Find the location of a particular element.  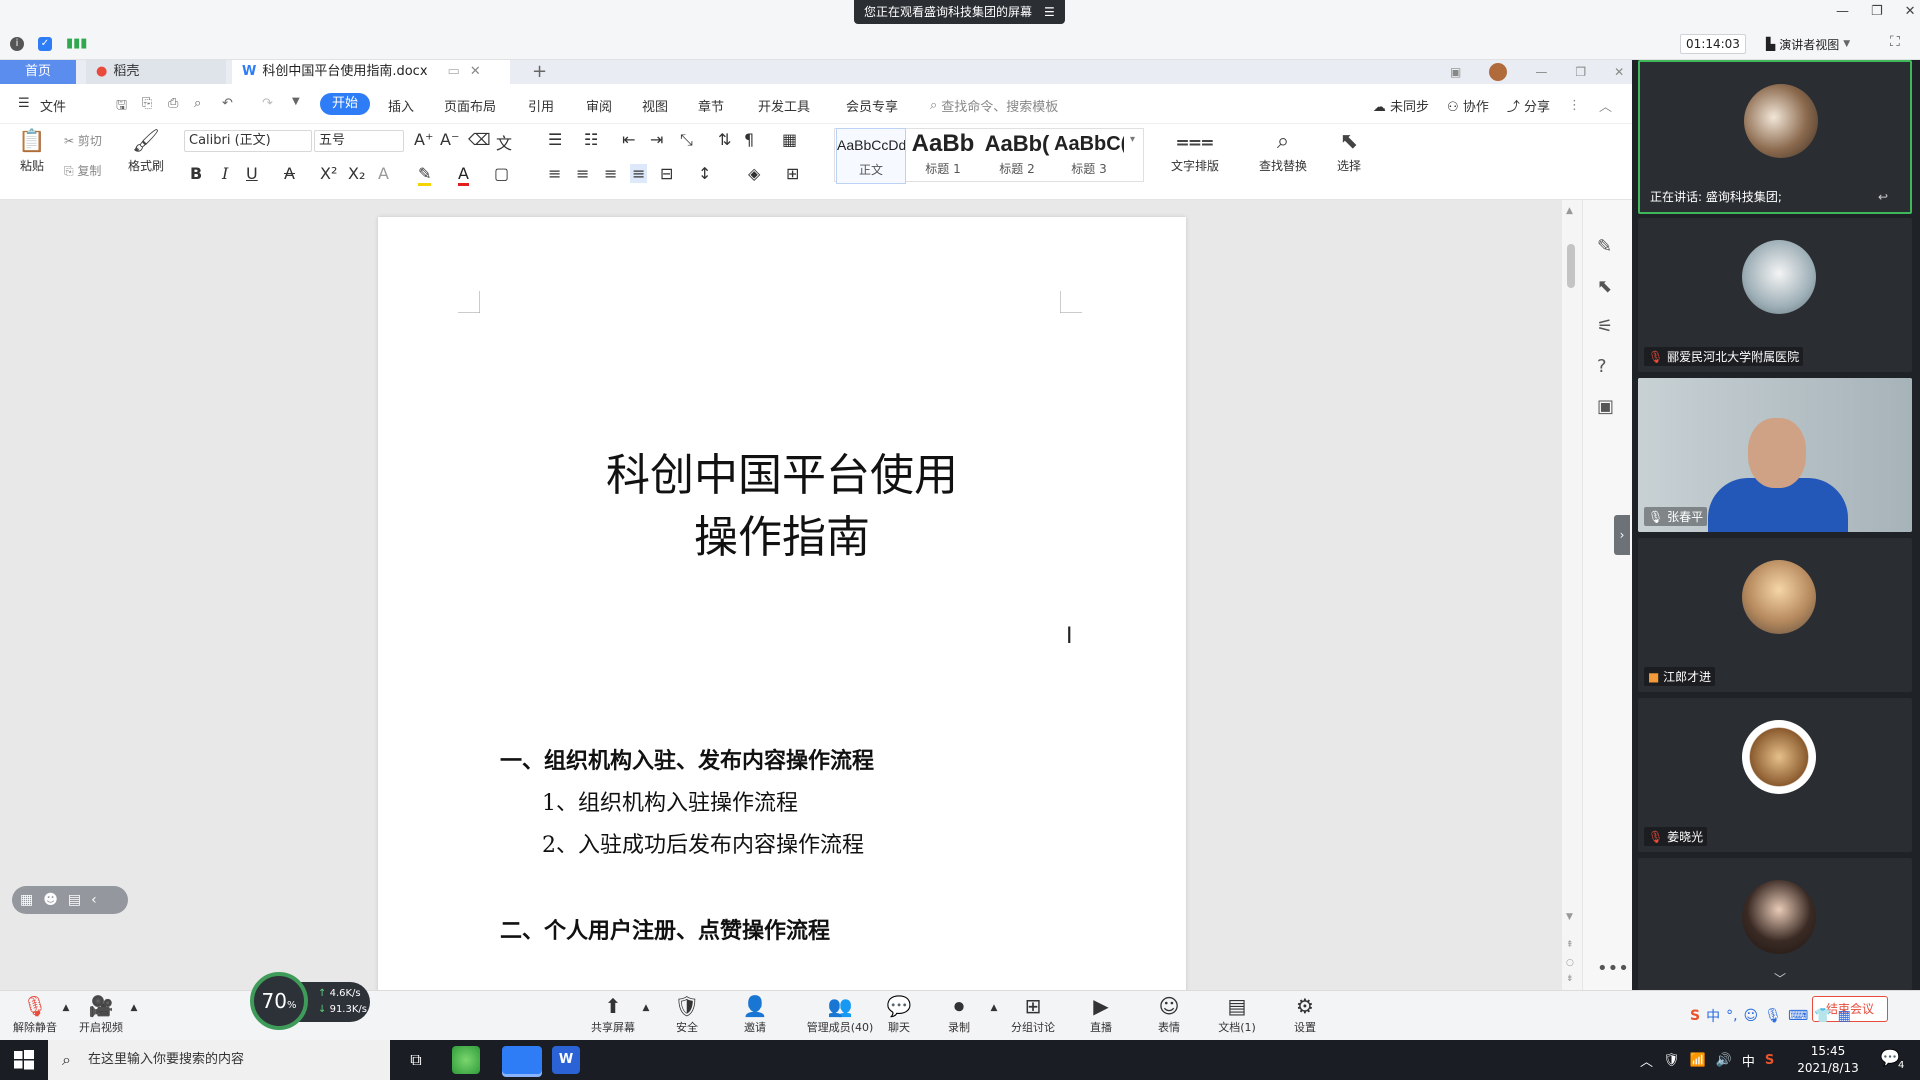

user-avatar is located at coordinates (1498, 72).